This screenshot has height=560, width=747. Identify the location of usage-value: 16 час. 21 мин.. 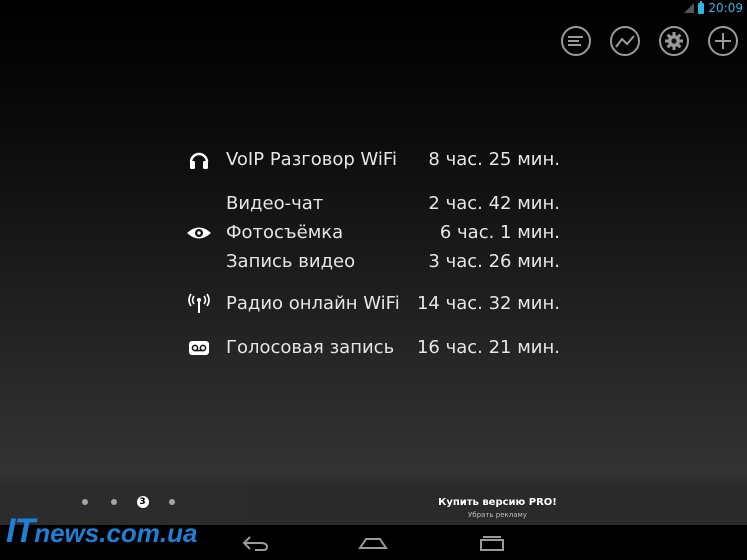
(488, 347).